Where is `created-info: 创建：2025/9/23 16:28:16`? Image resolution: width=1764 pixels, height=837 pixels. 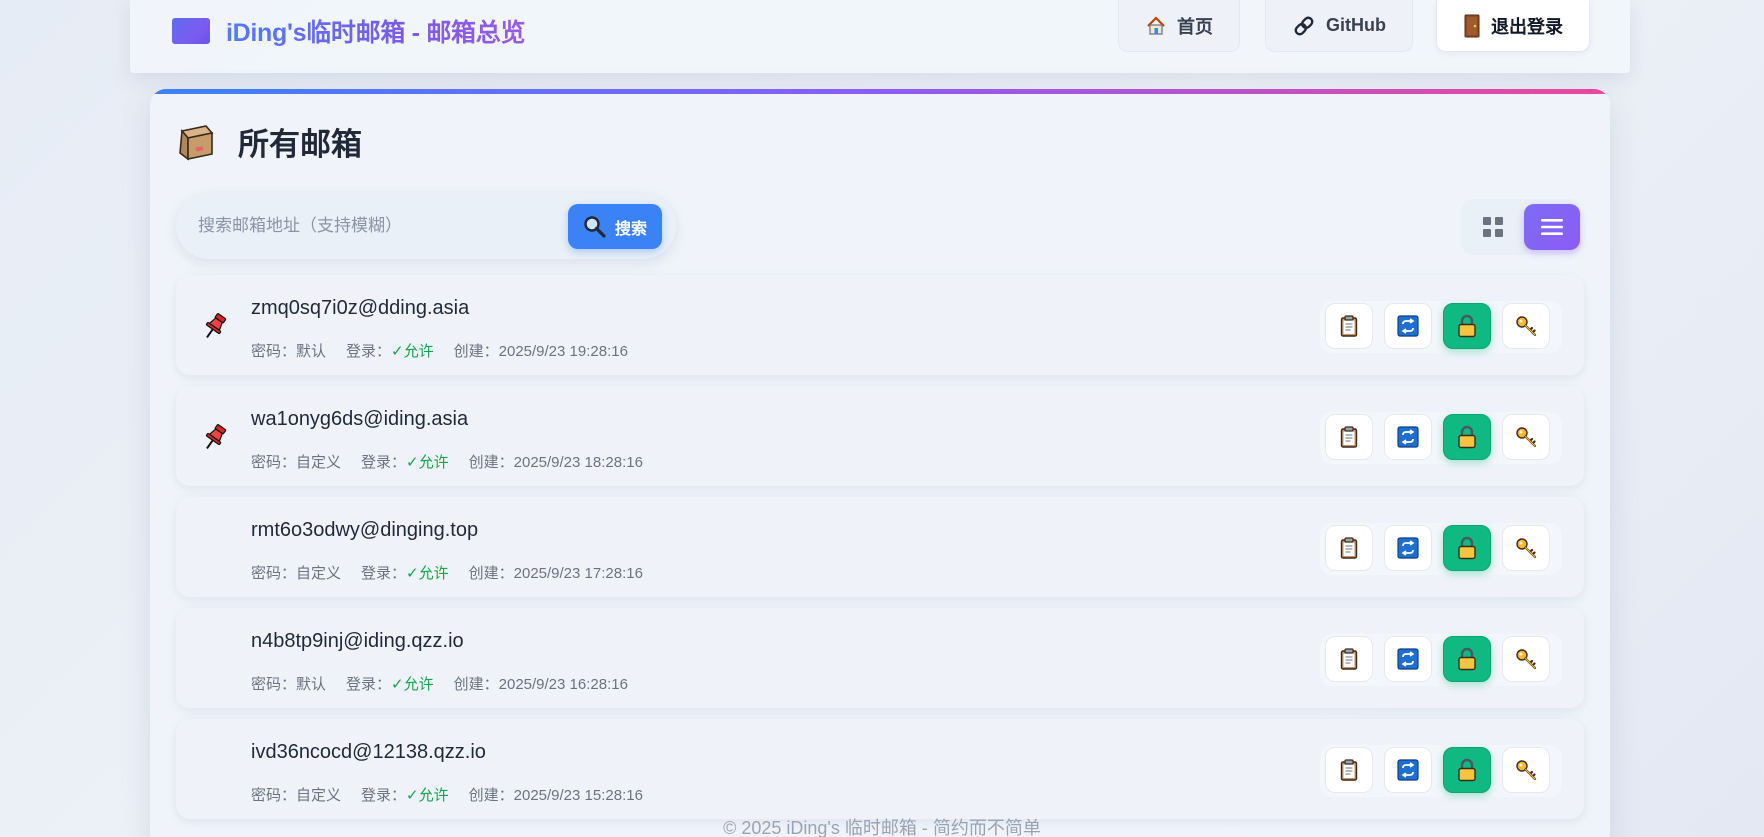 created-info: 创建：2025/9/23 16:28:16 is located at coordinates (541, 683).